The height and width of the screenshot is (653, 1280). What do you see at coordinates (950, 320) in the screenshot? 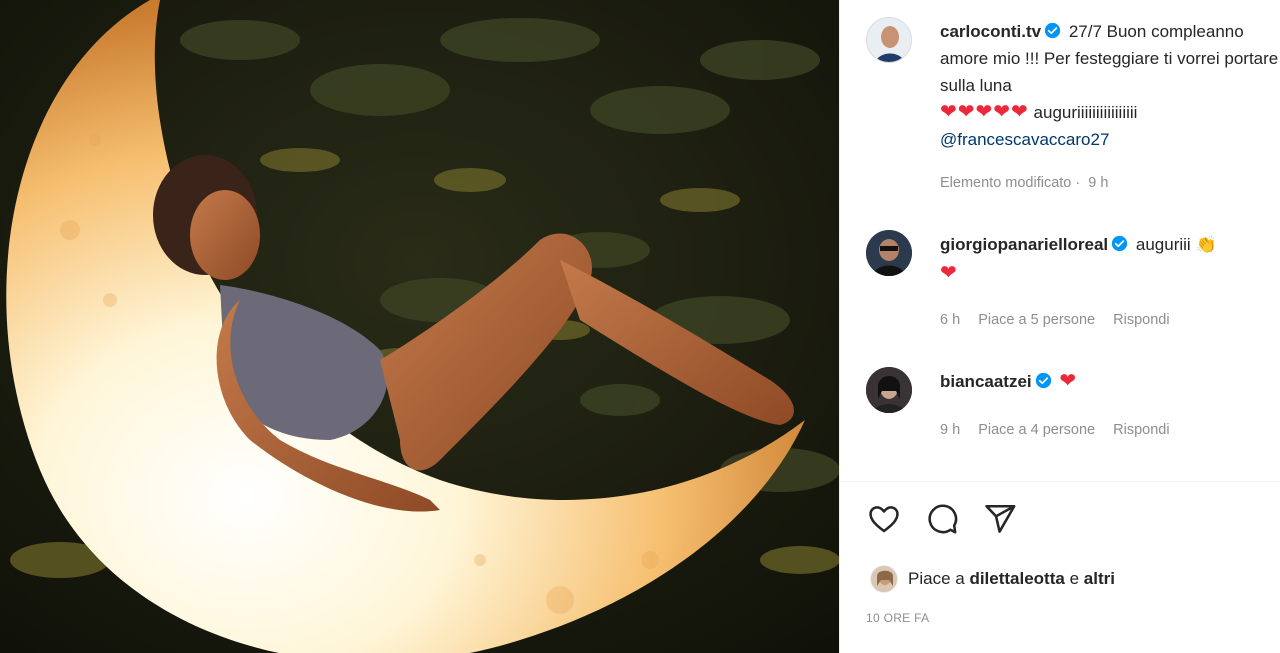
I see `comment-time: 6 h` at bounding box center [950, 320].